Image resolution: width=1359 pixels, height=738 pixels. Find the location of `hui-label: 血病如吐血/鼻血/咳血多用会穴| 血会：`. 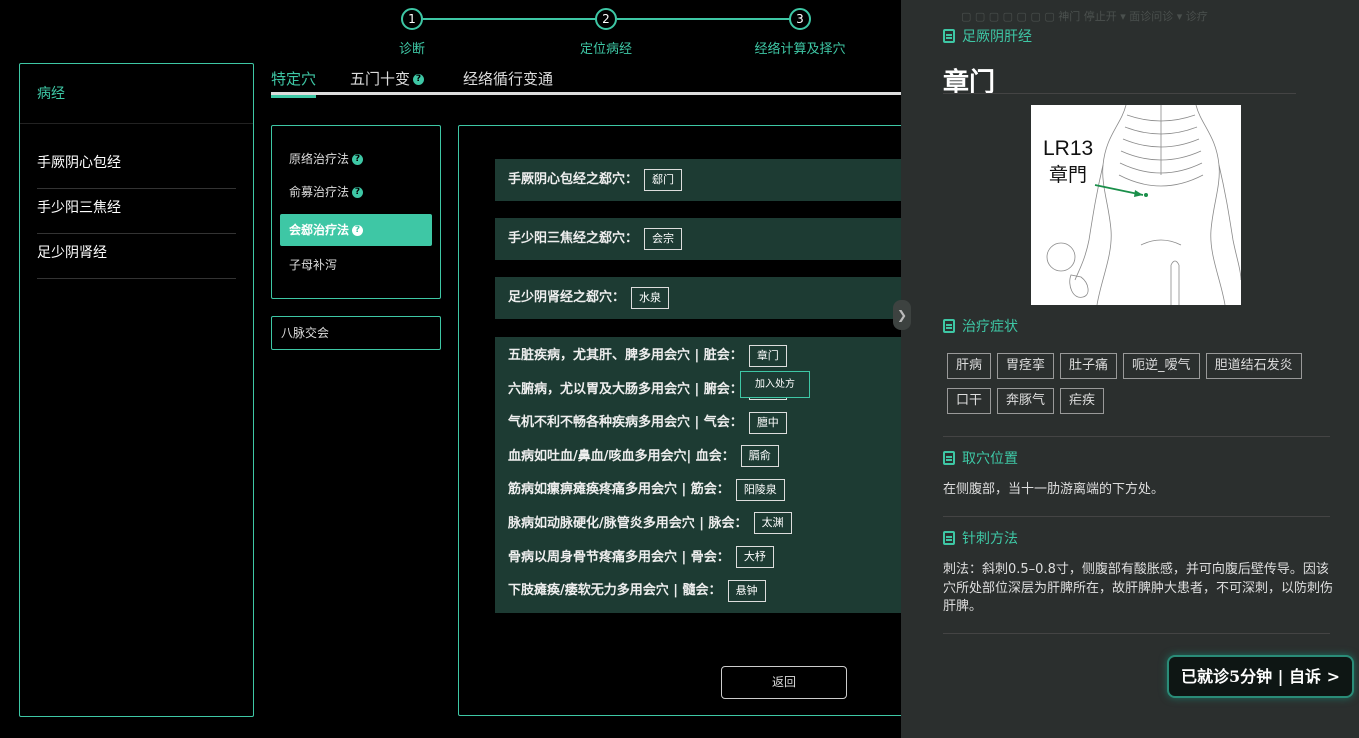

hui-label: 血病如吐血/鼻血/咳血多用会穴| 血会： is located at coordinates (621, 456).